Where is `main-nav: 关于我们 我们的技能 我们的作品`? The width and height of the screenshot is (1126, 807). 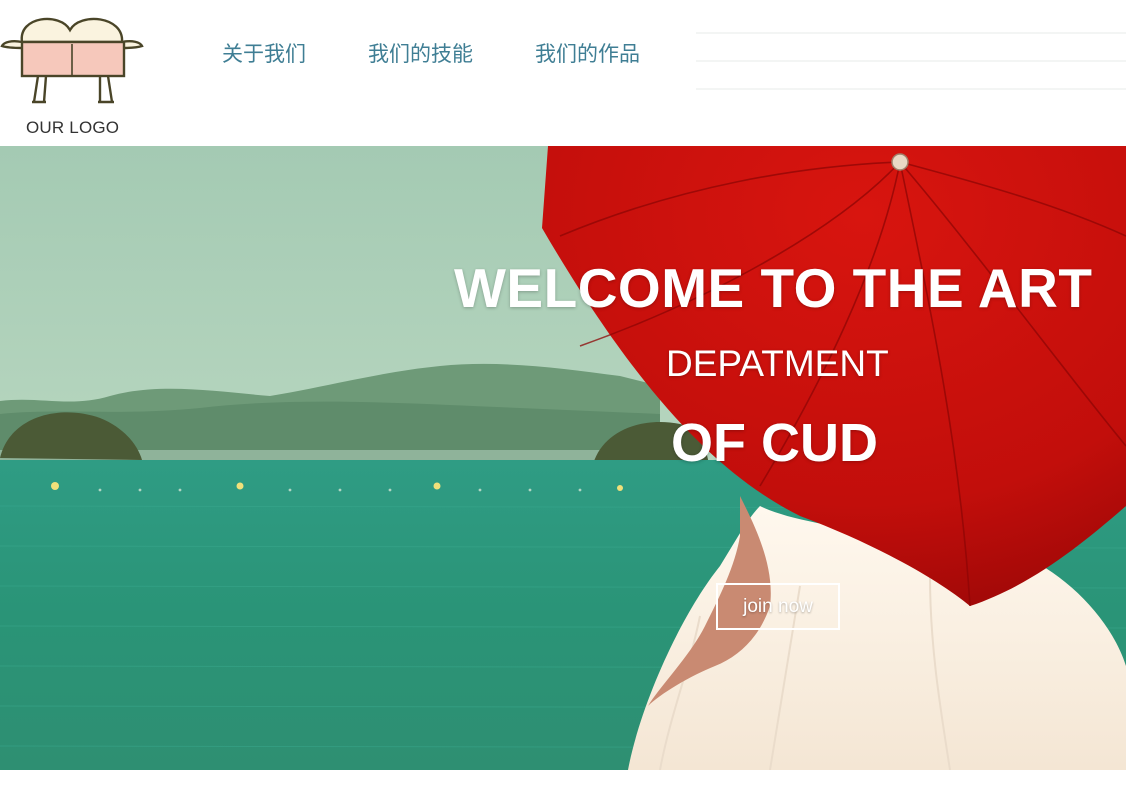 main-nav: 关于我们 我们的技能 我们的作品 is located at coordinates (462, 53).